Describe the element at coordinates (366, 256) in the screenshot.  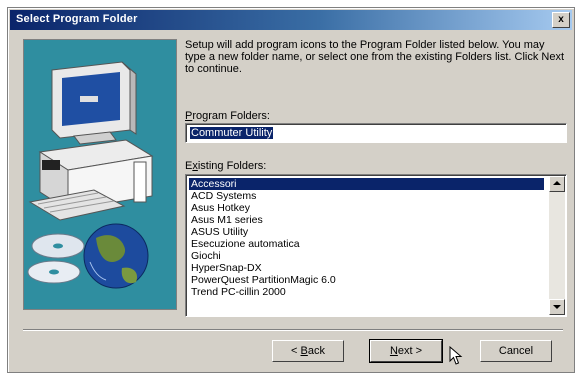
I see `list-item: Giochi` at that location.